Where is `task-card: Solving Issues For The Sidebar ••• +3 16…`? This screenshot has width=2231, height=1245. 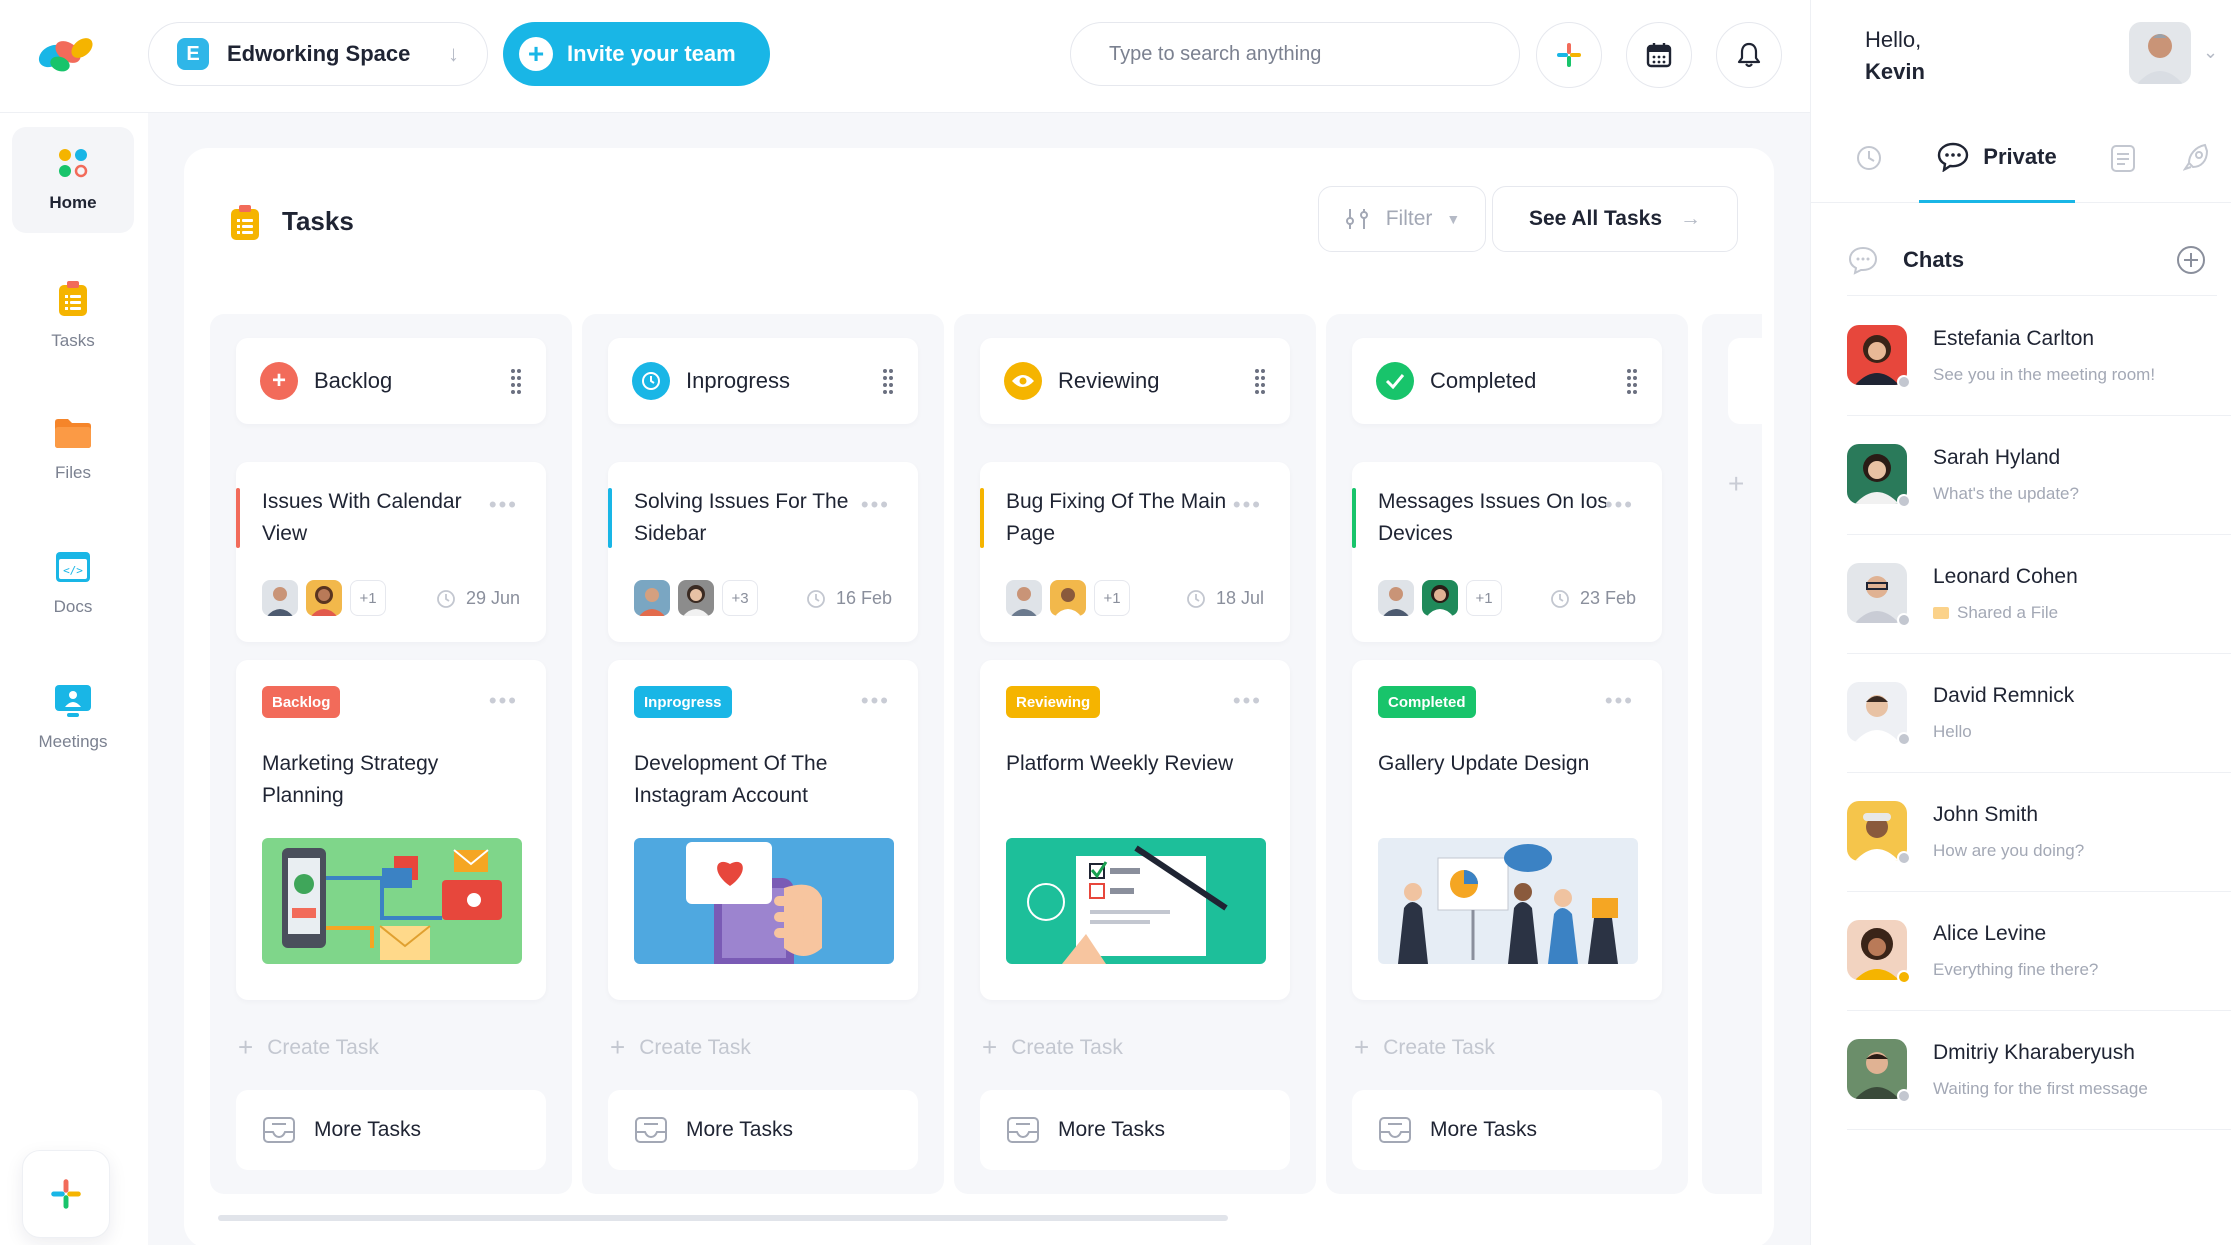
task-card: Solving Issues For The Sidebar ••• +3 16… is located at coordinates (763, 552).